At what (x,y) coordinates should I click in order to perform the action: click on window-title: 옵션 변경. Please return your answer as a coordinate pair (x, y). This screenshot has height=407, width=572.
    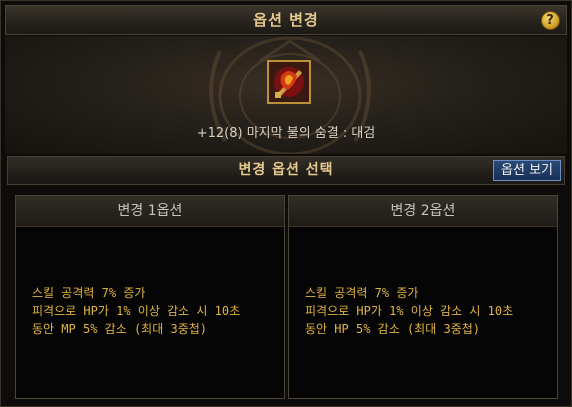
    Looking at the image, I should click on (286, 20).